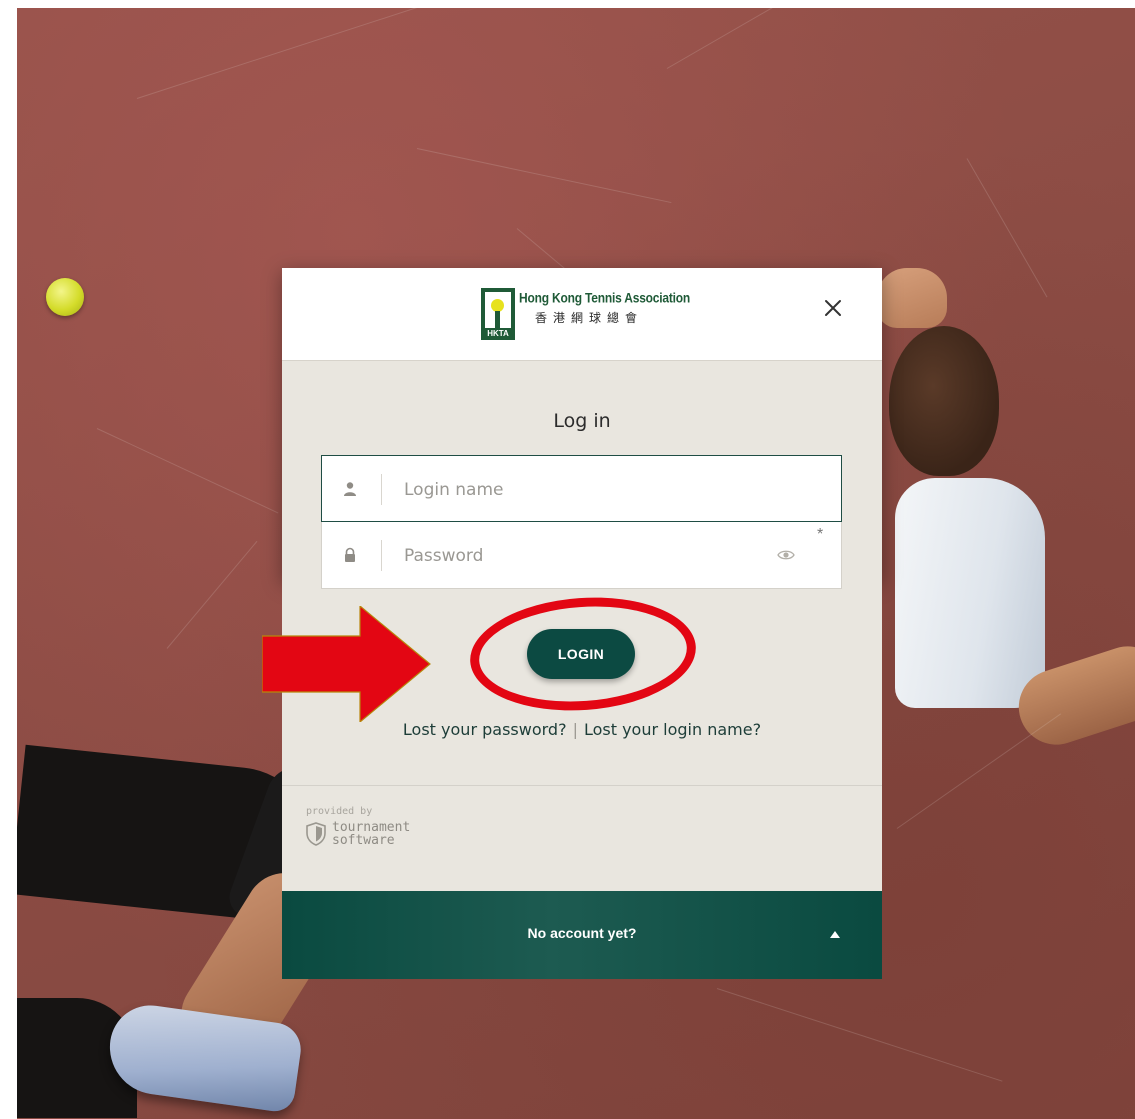 Image resolution: width=1135 pixels, height=1119 pixels. I want to click on player-shirt, so click(970, 593).